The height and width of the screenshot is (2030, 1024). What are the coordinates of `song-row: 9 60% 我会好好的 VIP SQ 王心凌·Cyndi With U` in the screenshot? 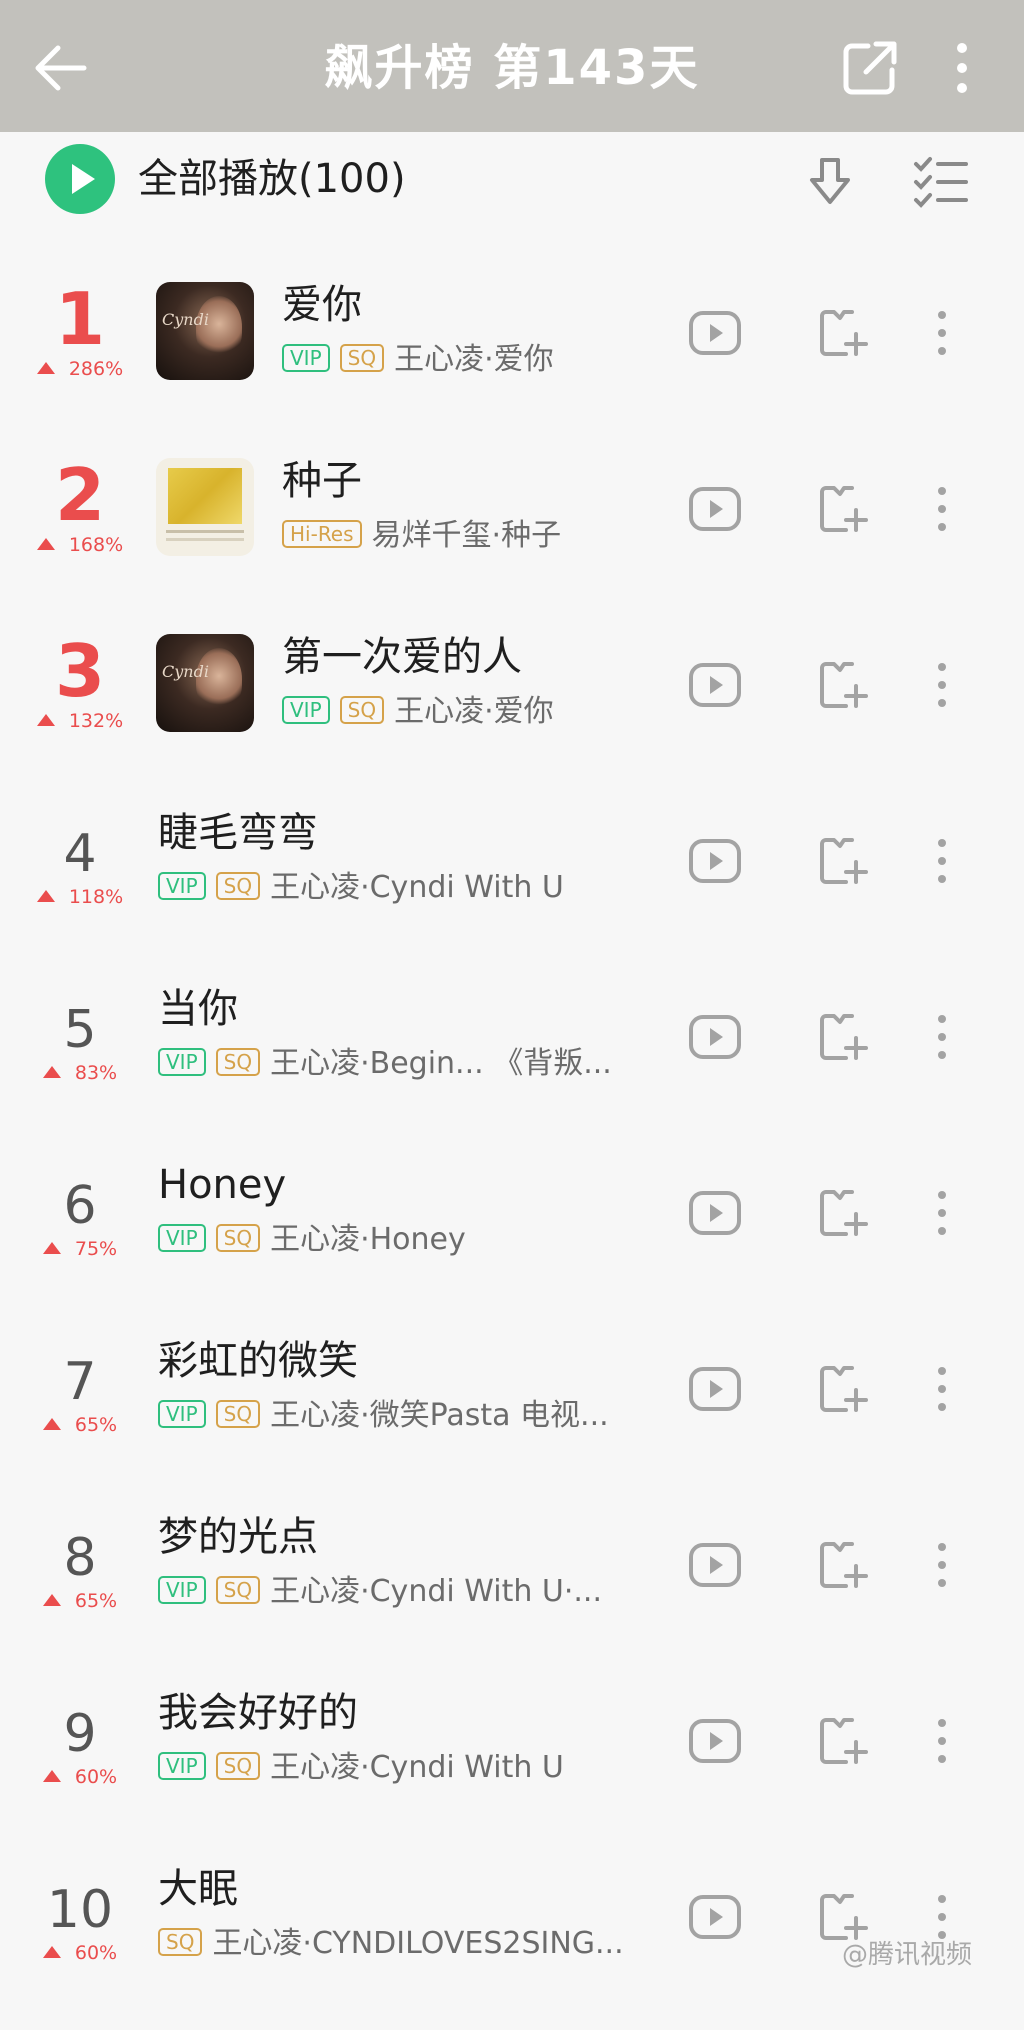 It's located at (512, 1766).